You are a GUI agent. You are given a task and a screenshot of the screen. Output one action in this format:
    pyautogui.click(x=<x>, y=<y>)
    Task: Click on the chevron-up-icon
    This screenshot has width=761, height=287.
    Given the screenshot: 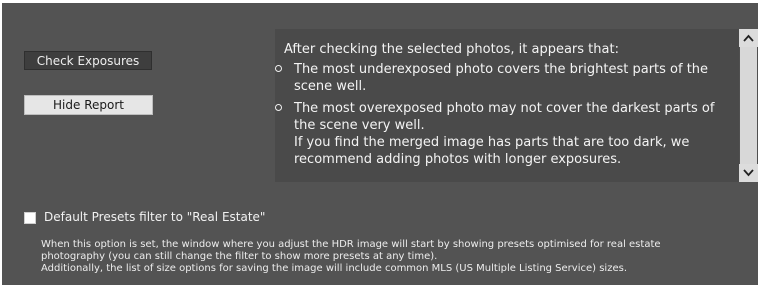 What is the action you would take?
    pyautogui.click(x=748, y=38)
    